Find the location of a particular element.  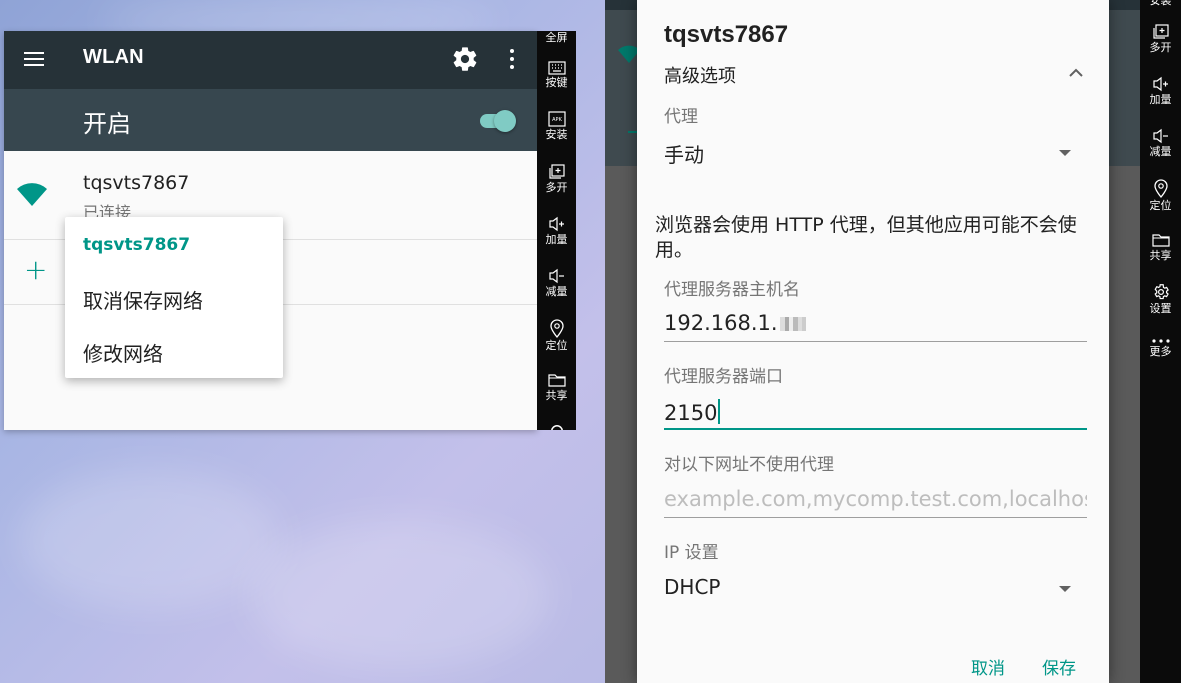

page-title: WLAN is located at coordinates (113, 57).